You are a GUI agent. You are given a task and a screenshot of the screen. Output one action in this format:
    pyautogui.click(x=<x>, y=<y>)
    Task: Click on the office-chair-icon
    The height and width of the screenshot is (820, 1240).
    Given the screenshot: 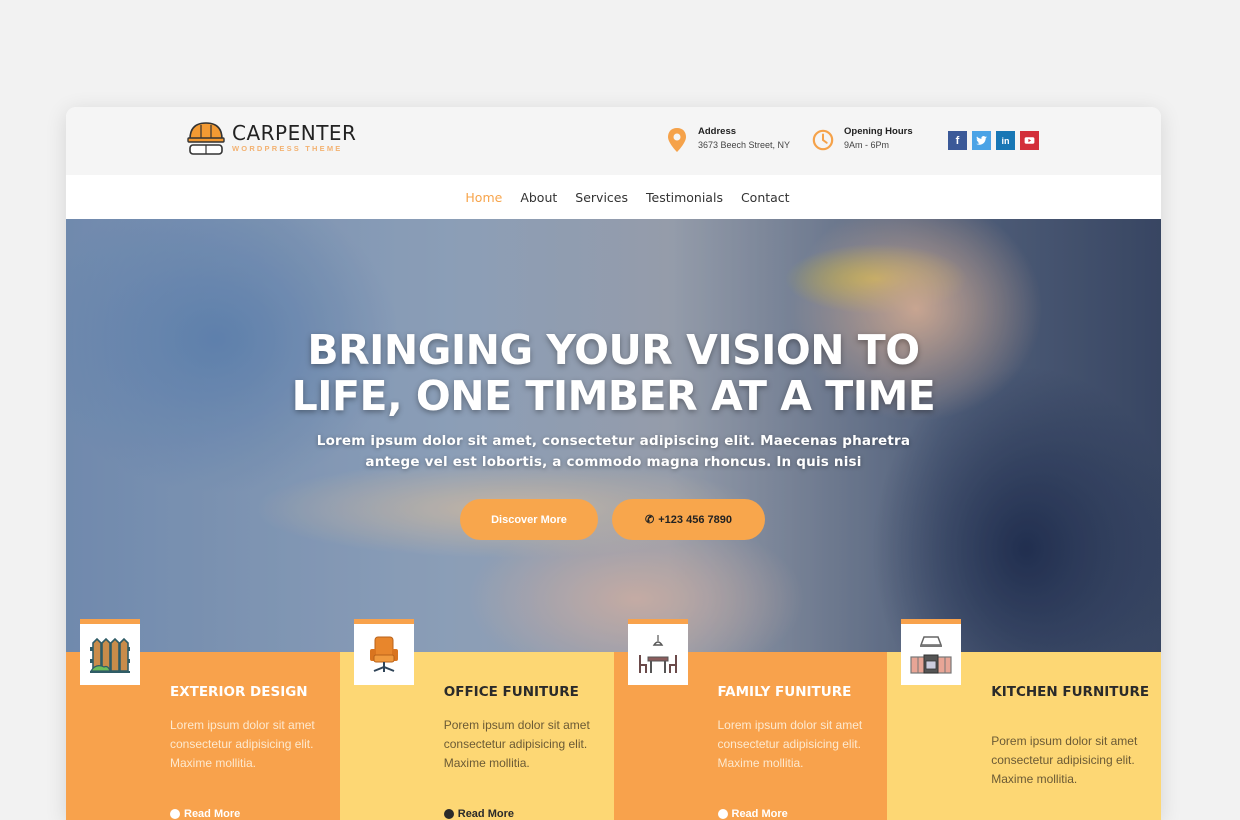 What is the action you would take?
    pyautogui.click(x=383, y=654)
    